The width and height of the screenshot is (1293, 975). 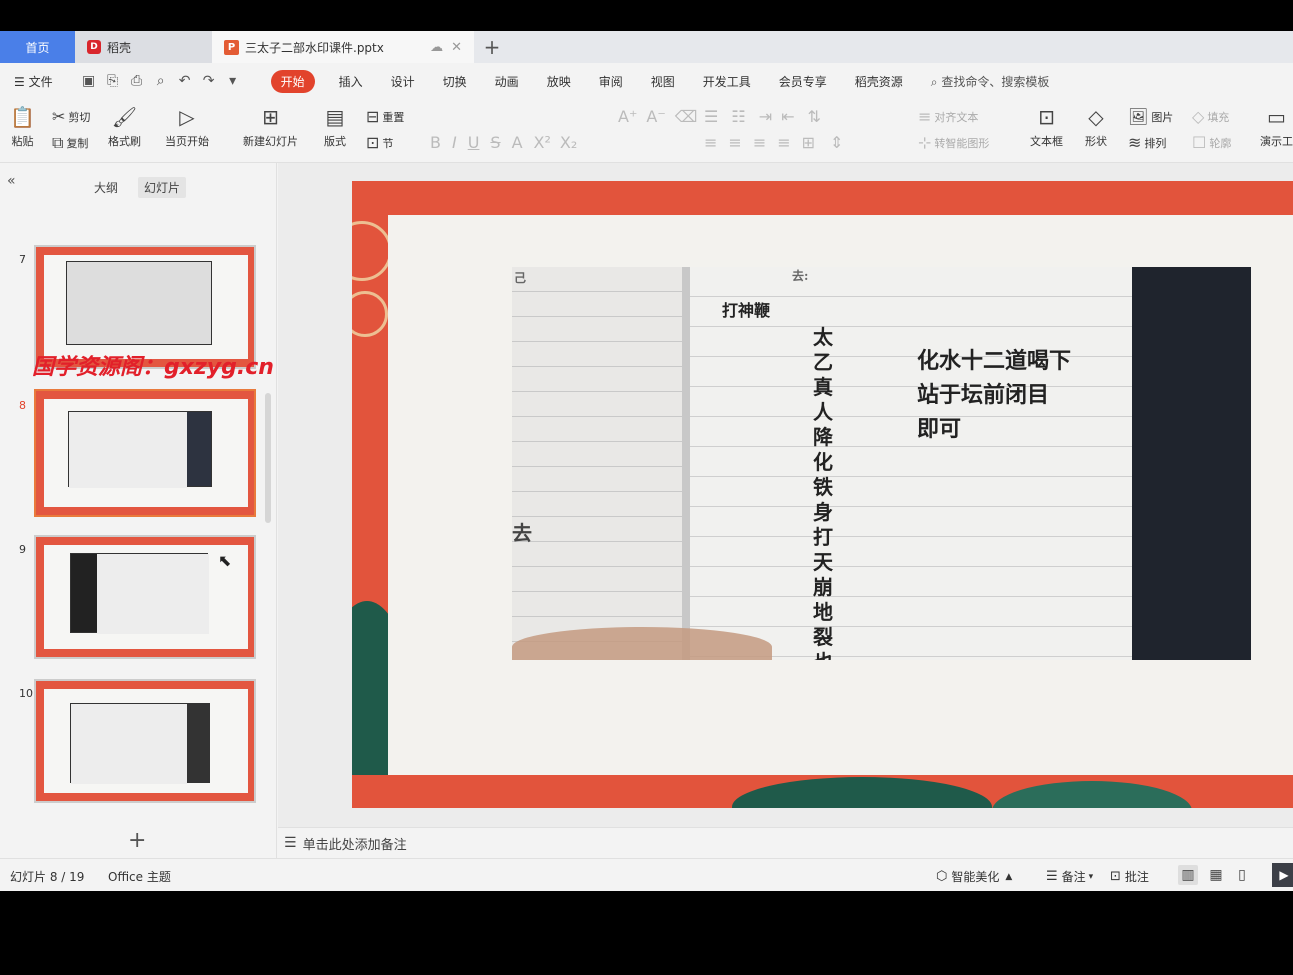 I want to click on print-icon: ⎙, so click(x=137, y=81).